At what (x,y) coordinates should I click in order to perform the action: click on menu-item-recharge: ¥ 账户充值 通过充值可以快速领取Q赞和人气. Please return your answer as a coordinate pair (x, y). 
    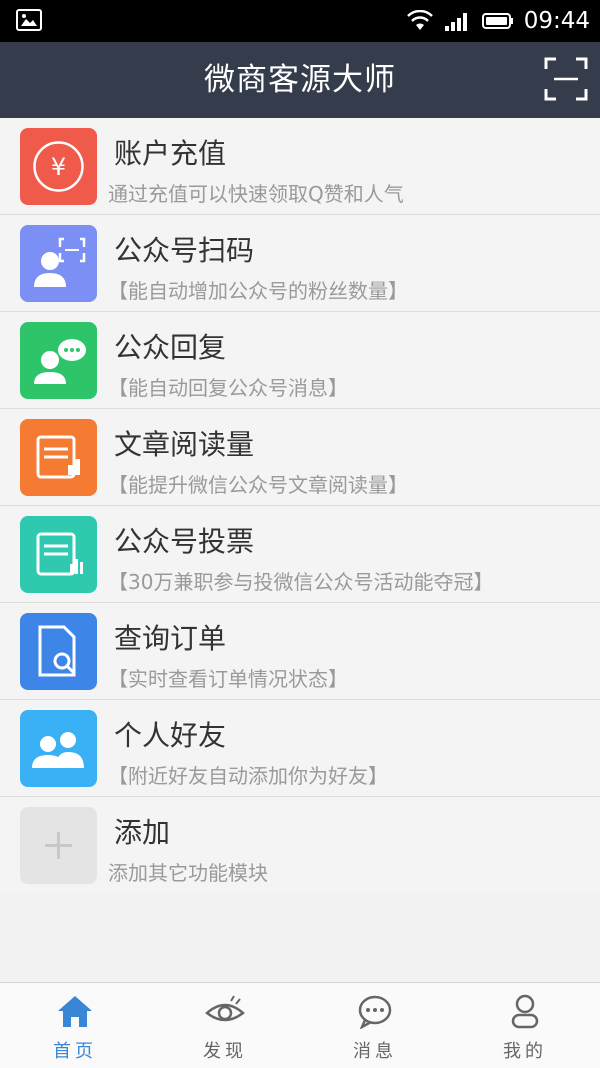
    Looking at the image, I should click on (300, 166).